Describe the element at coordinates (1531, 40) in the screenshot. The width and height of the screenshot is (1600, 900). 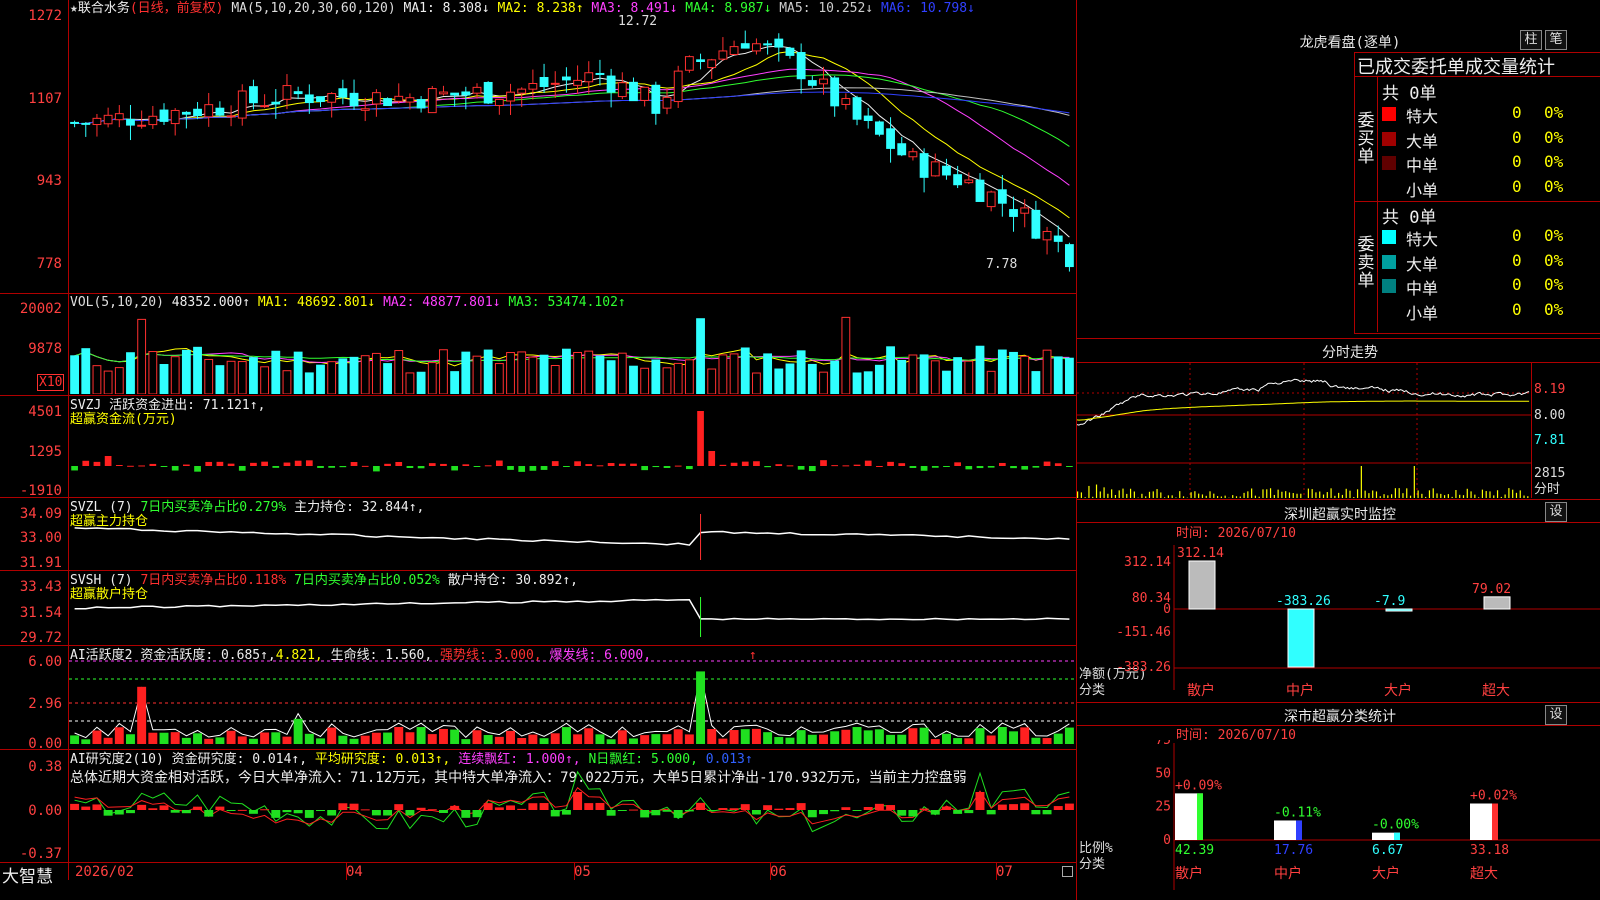
I see `bar-mode-button: 柱` at that location.